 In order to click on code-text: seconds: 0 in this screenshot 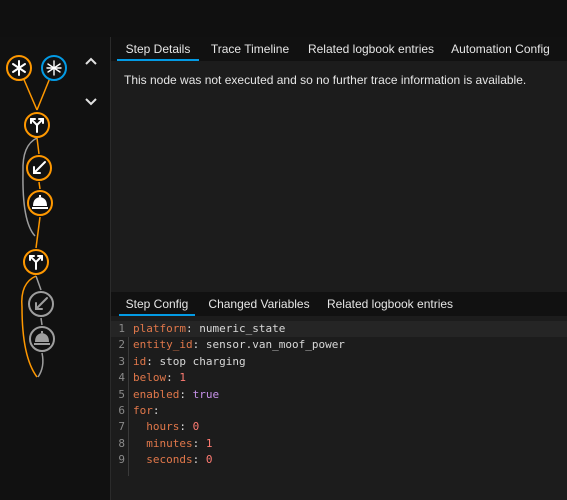, I will do `click(172, 460)`.